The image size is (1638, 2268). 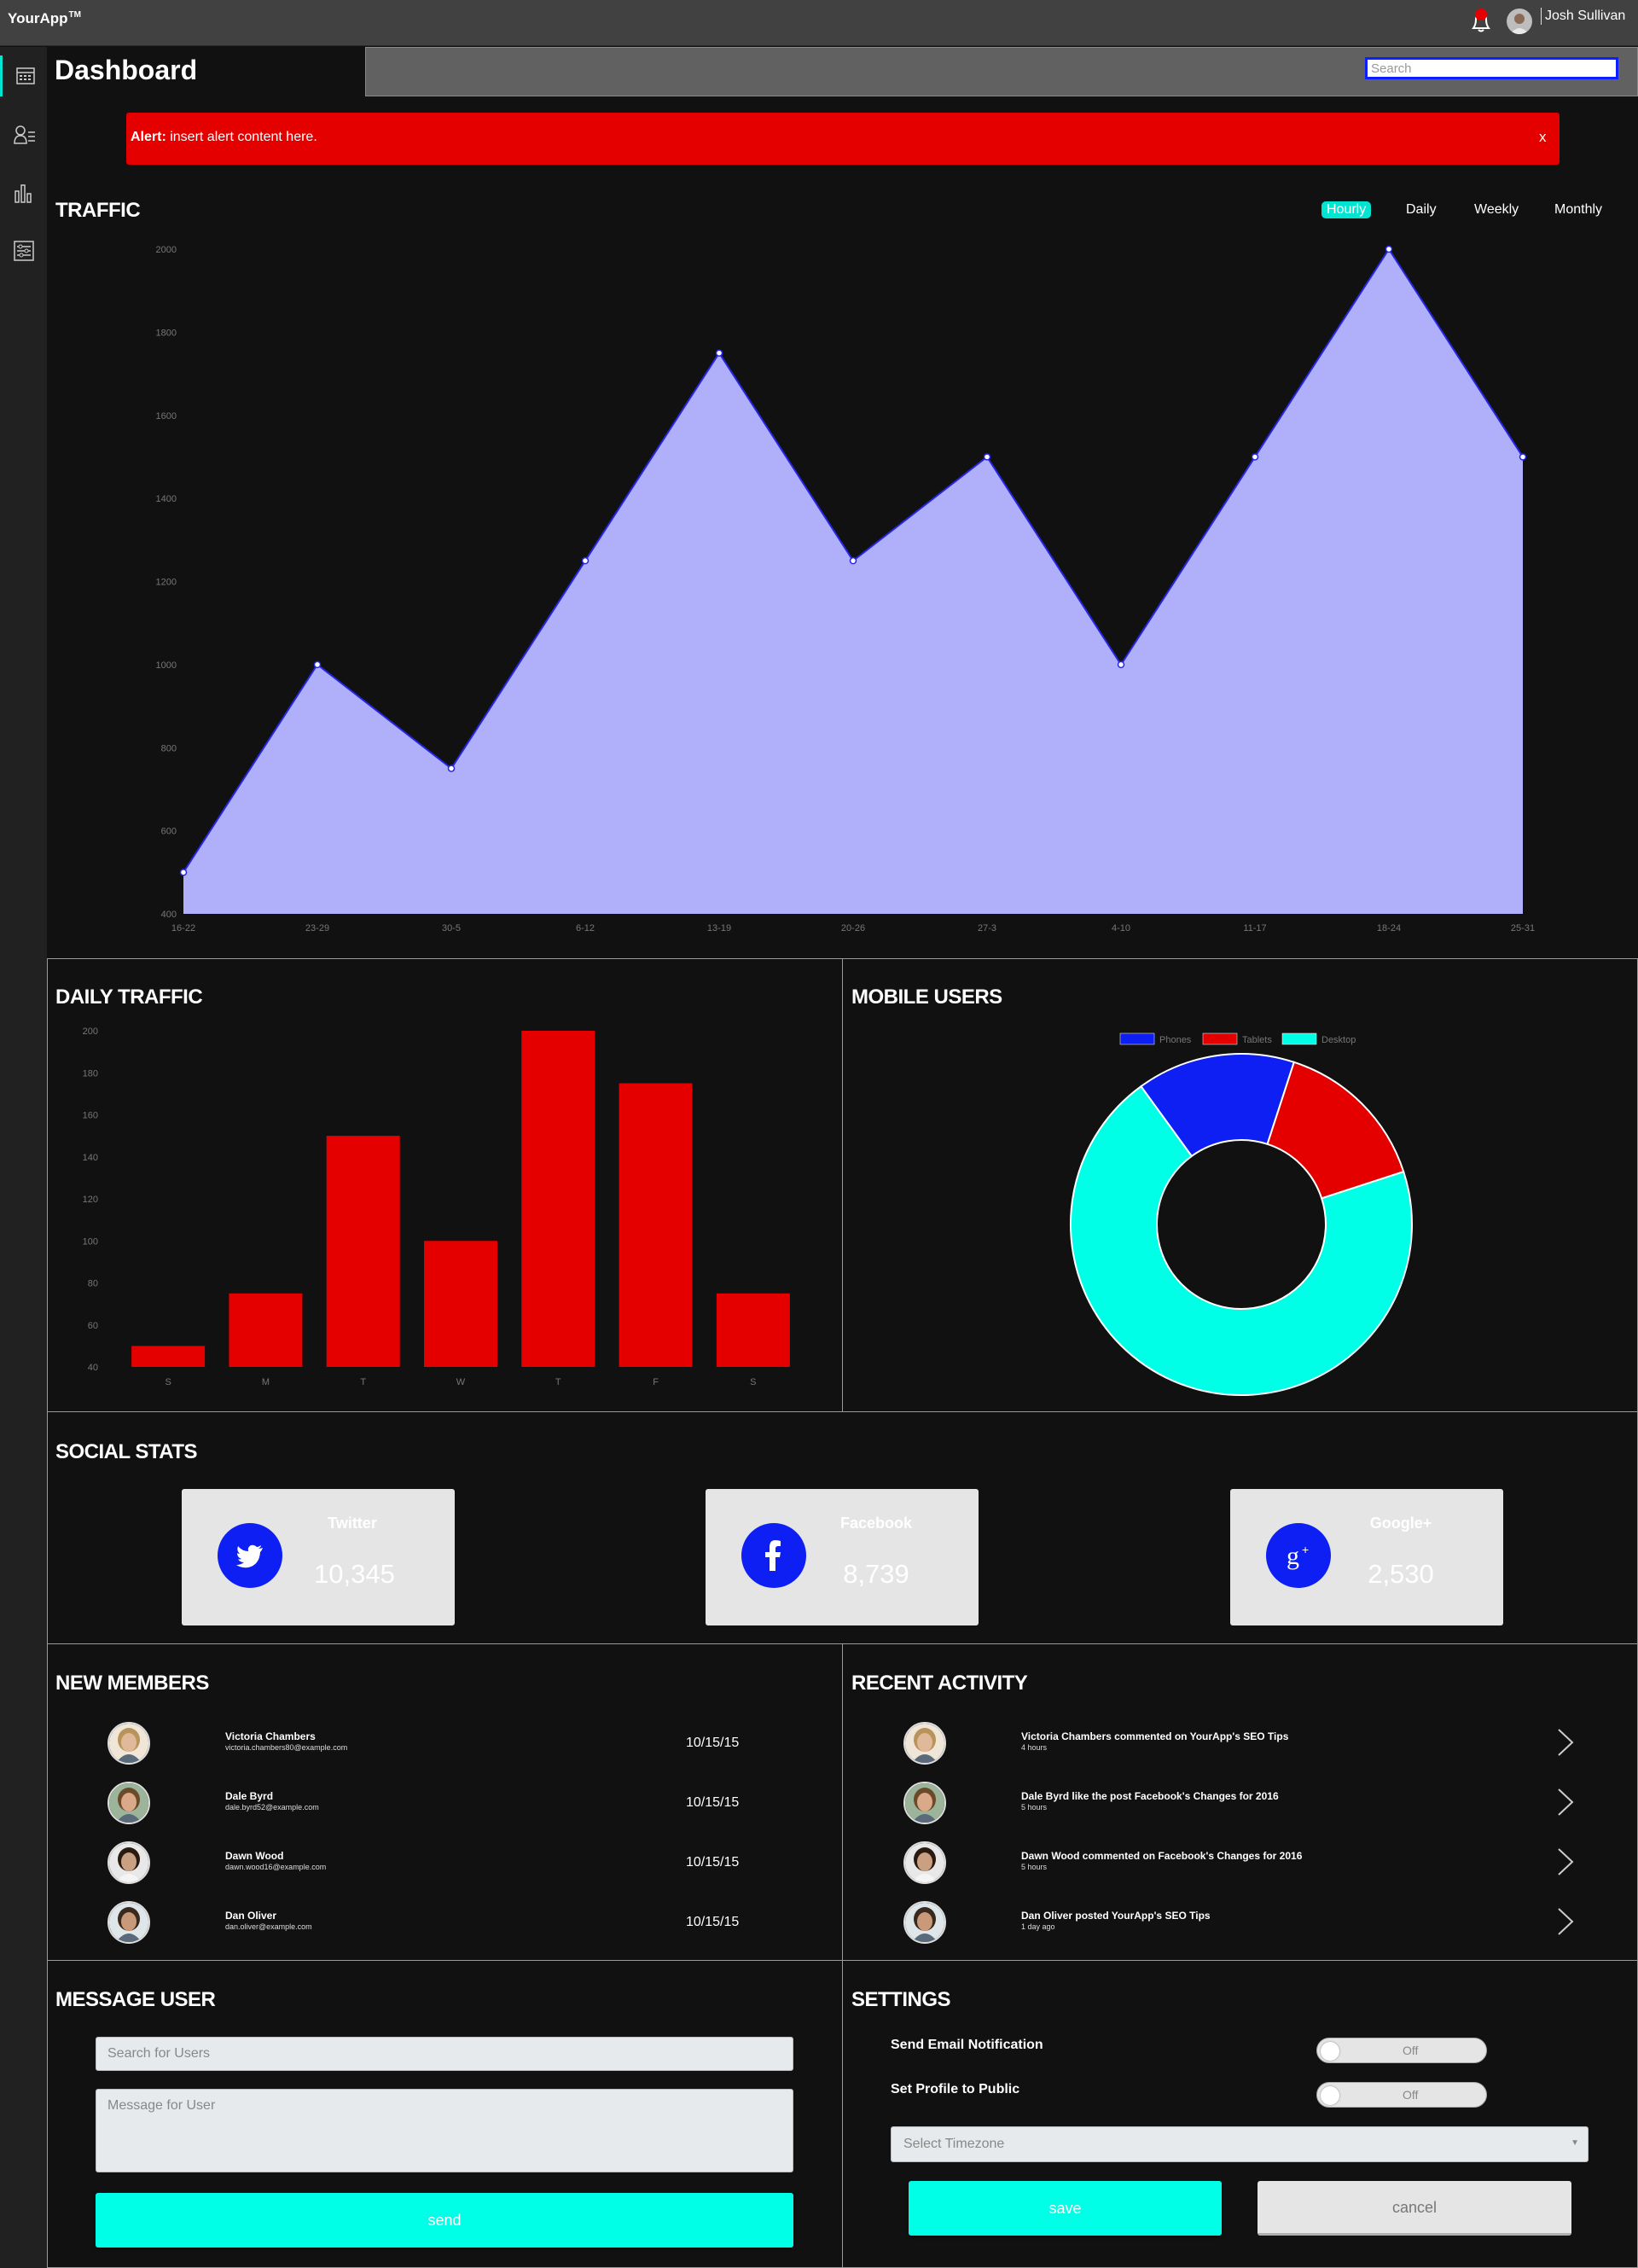 What do you see at coordinates (444, 2054) in the screenshot?
I see `search-users-input` at bounding box center [444, 2054].